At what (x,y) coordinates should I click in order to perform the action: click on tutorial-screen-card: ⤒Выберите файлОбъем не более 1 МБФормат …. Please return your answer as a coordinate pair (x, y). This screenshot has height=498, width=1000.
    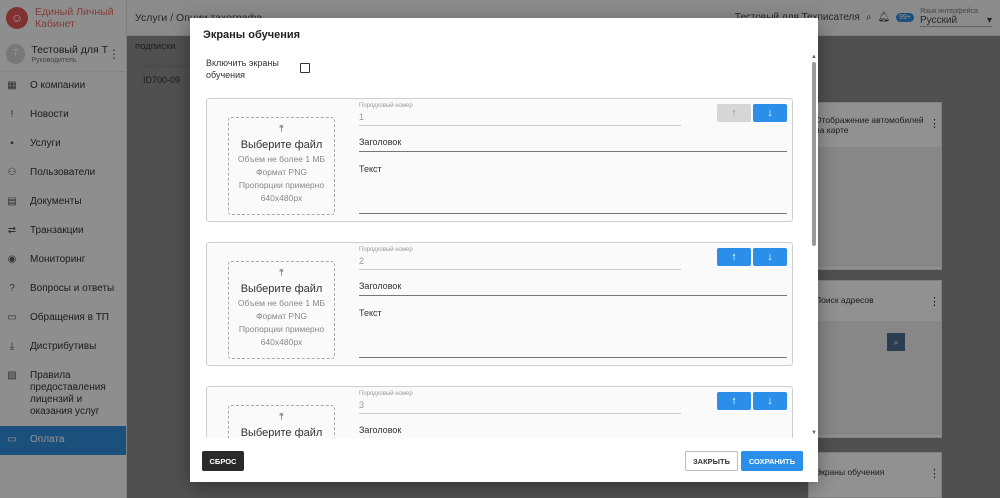
    Looking at the image, I should click on (499, 412).